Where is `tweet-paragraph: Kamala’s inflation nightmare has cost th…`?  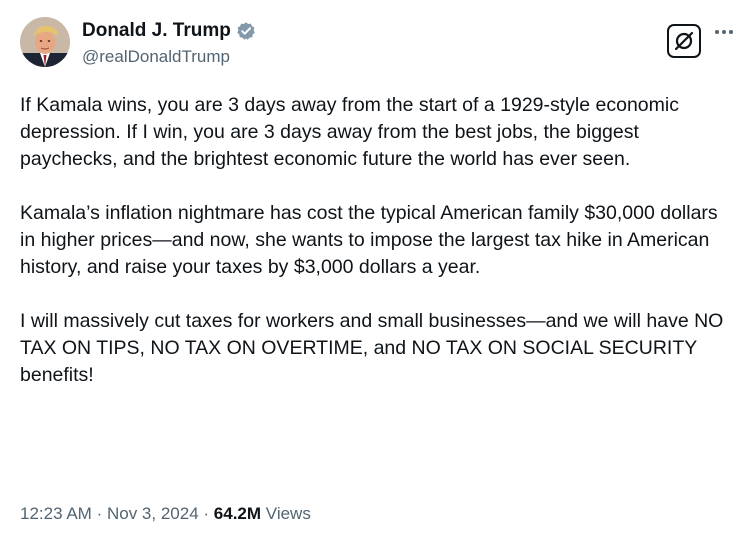
tweet-paragraph: Kamala’s inflation nightmare has cost th… is located at coordinates (369, 240).